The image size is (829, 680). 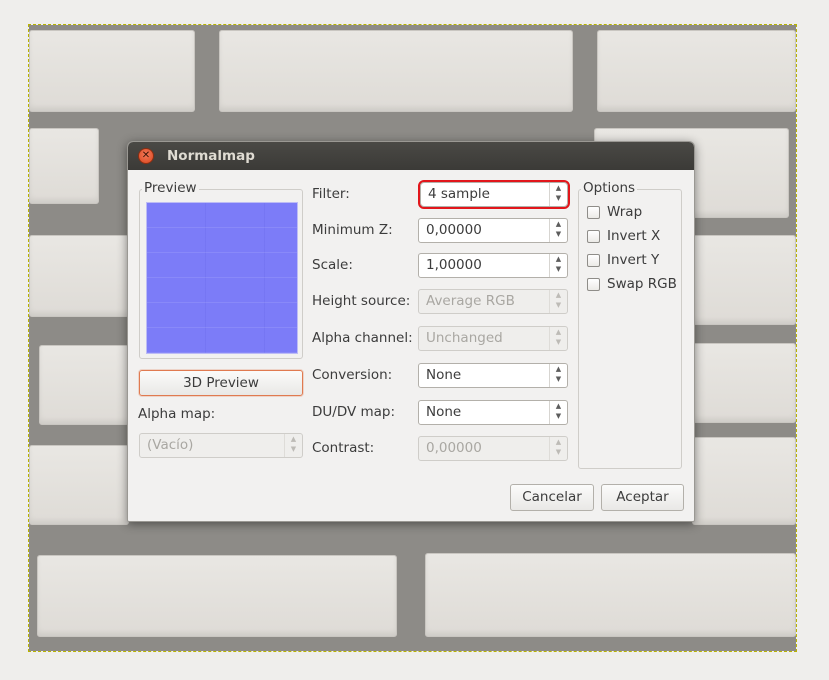 What do you see at coordinates (633, 236) in the screenshot?
I see `invert-x-label: Invert X` at bounding box center [633, 236].